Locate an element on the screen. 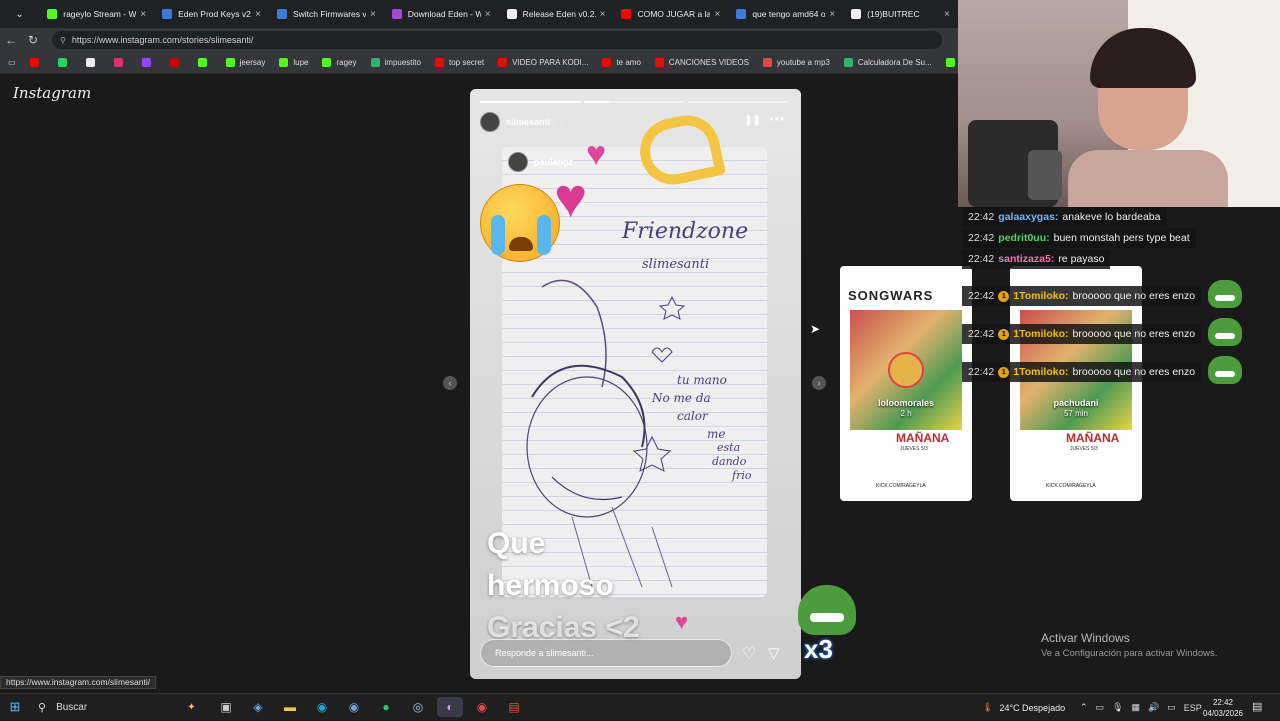 This screenshot has height=721, width=1280. edge-icon: ◉ is located at coordinates (322, 707).